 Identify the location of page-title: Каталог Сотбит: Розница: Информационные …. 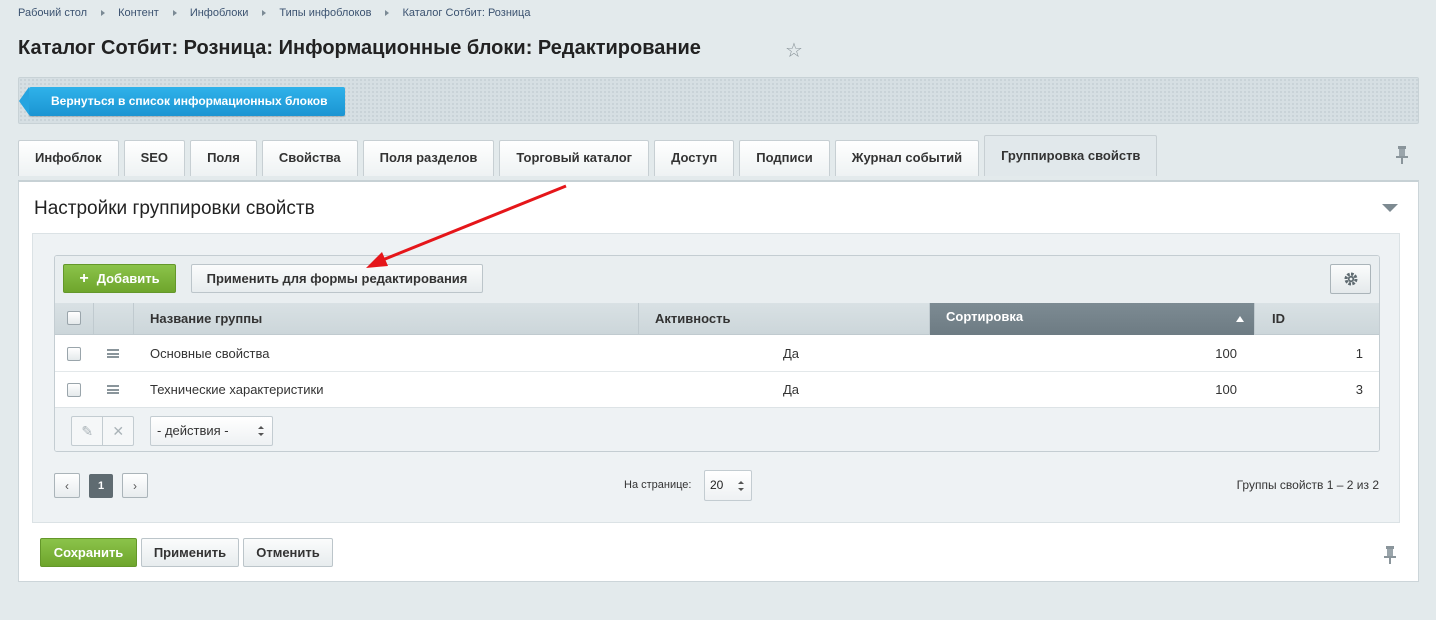
(359, 48).